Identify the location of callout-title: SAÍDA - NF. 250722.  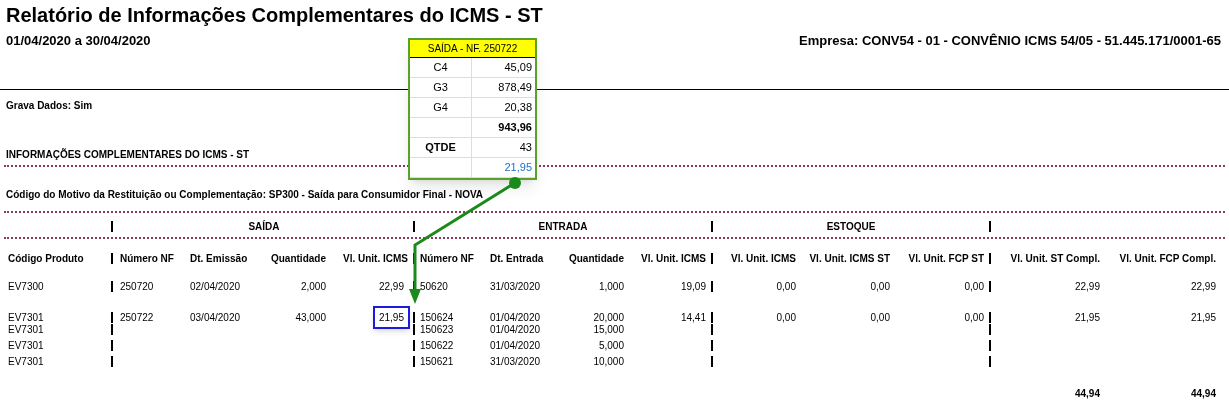
(472, 49).